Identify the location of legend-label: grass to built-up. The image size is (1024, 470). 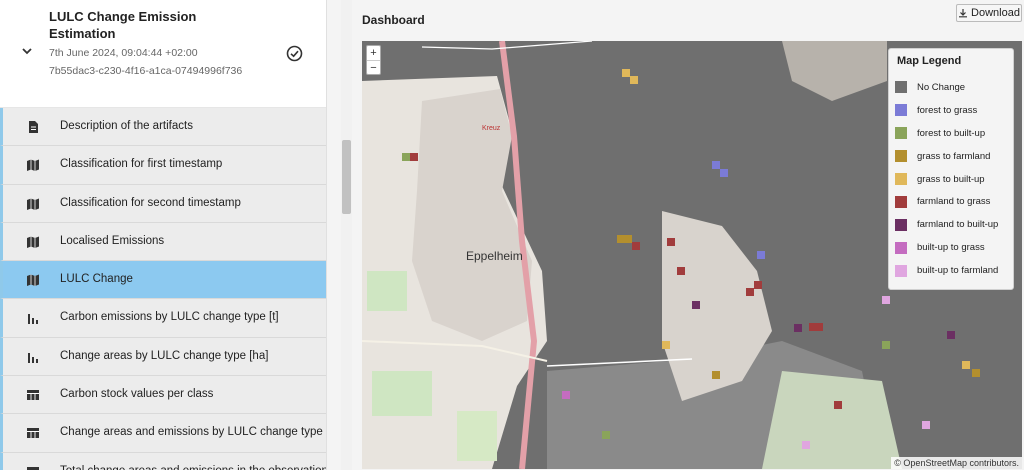
(951, 179).